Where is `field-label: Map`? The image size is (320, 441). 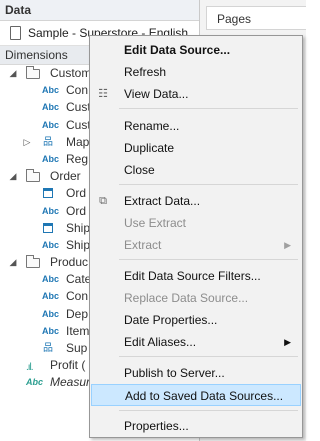
field-label: Map is located at coordinates (78, 141).